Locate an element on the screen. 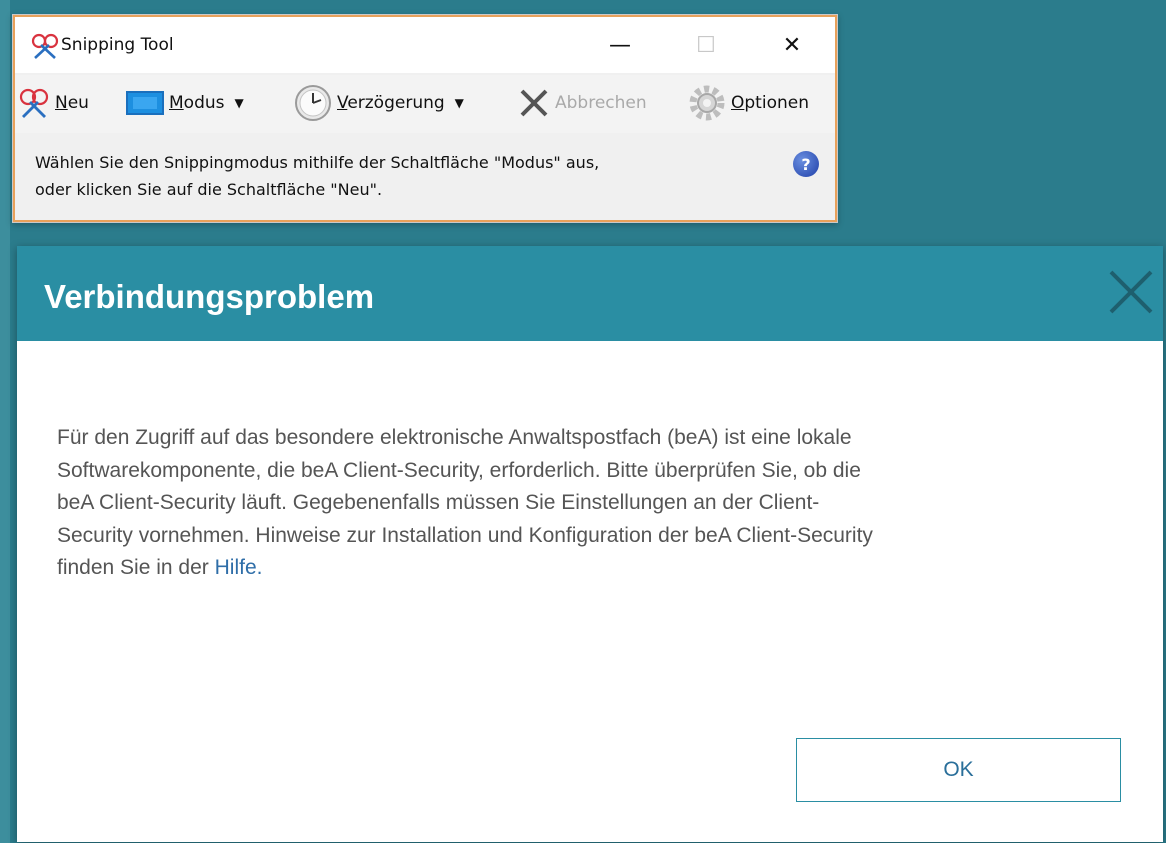  snipping-tool-titlebar: Snipping Tool — ☐ ✕ is located at coordinates (425, 45).